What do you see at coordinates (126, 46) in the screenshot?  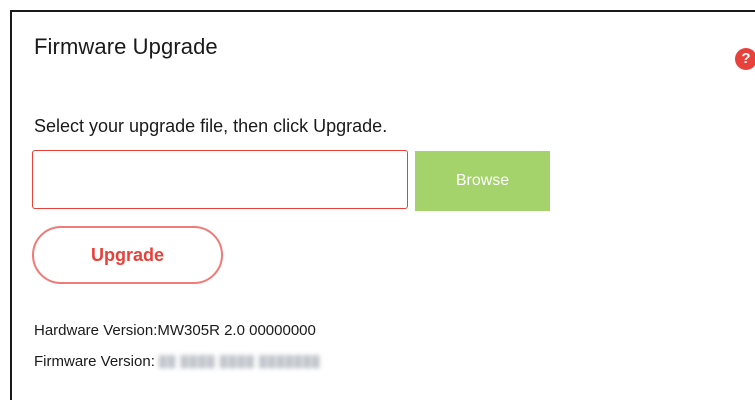 I see `page-title: Firmware Upgrade` at bounding box center [126, 46].